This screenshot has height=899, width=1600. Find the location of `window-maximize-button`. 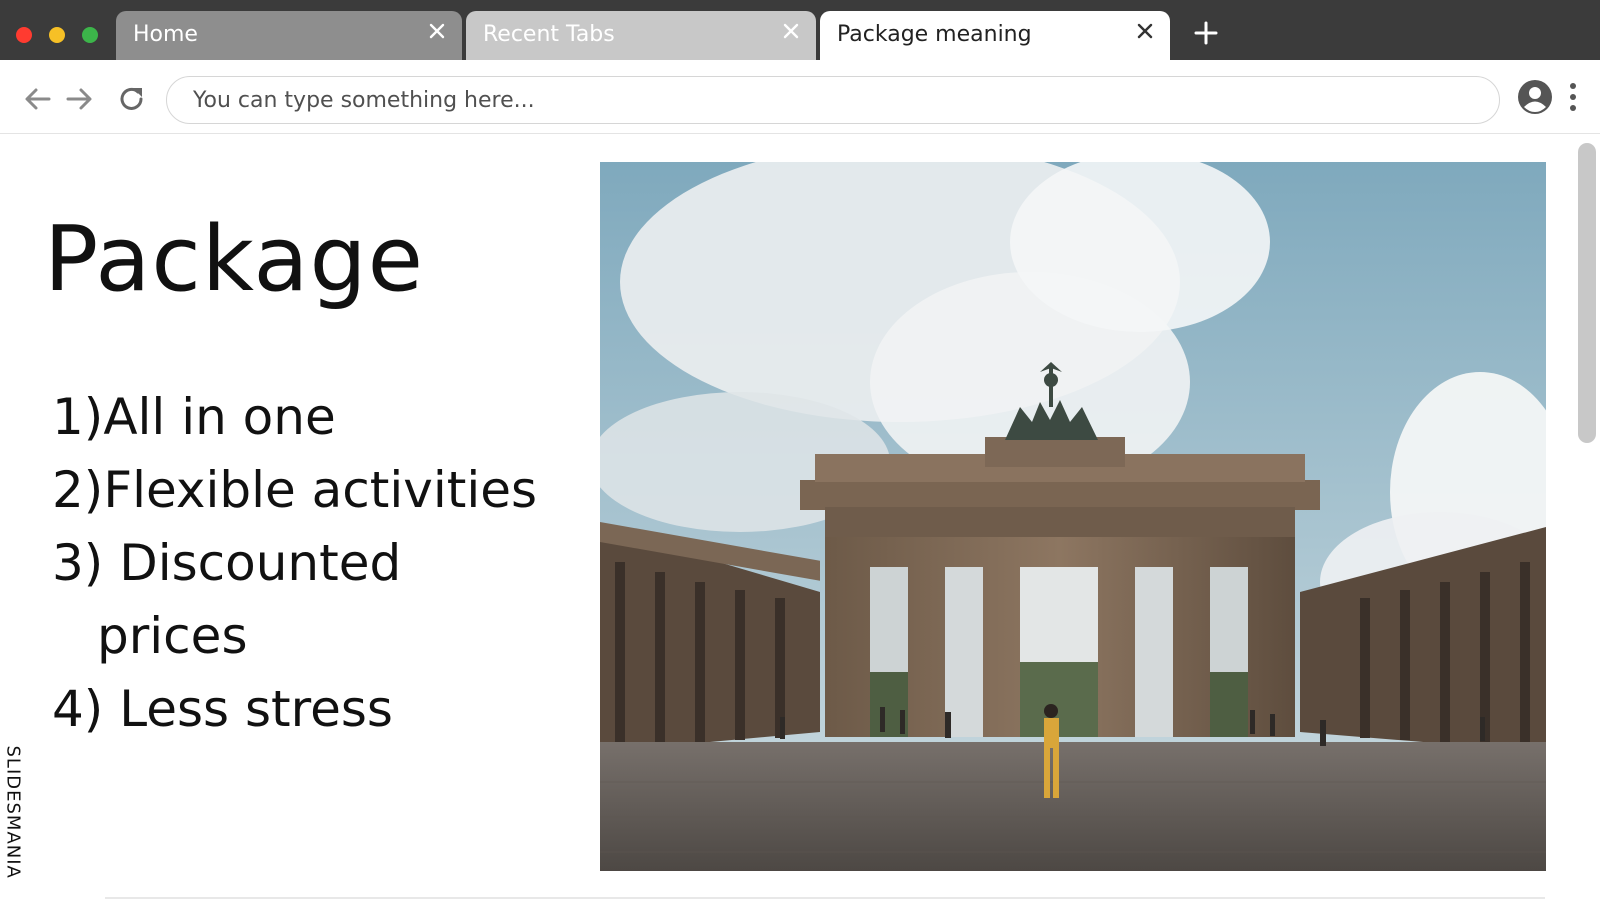

window-maximize-button is located at coordinates (90, 35).